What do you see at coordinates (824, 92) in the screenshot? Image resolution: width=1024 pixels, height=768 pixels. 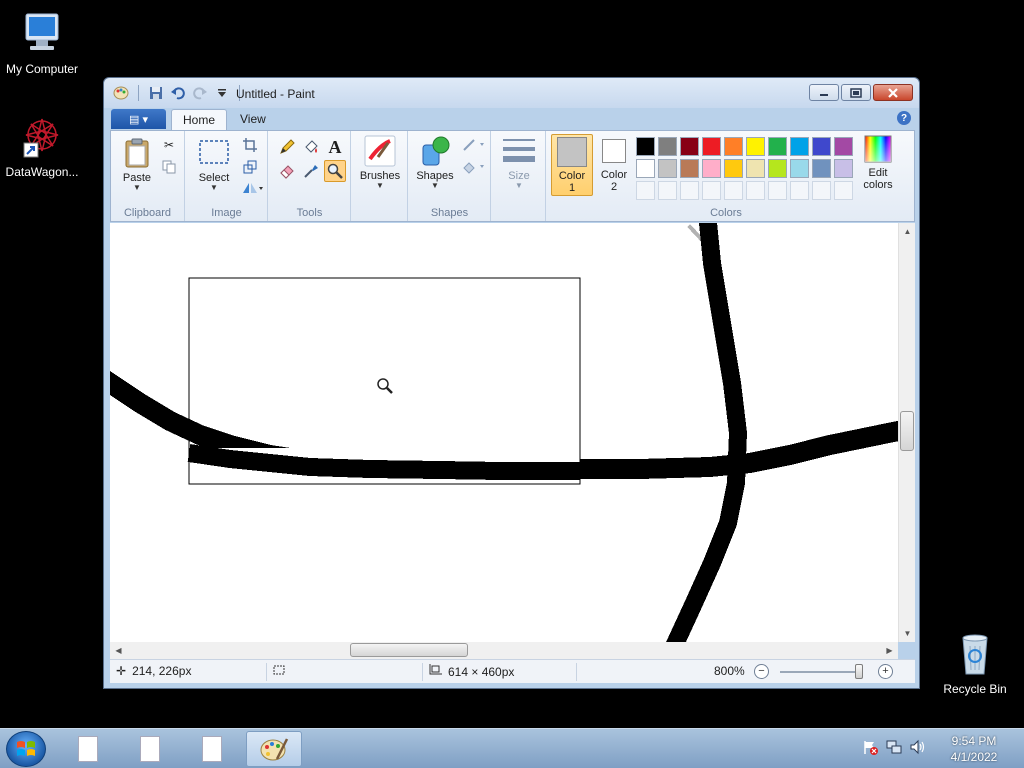 I see `minimize-button` at bounding box center [824, 92].